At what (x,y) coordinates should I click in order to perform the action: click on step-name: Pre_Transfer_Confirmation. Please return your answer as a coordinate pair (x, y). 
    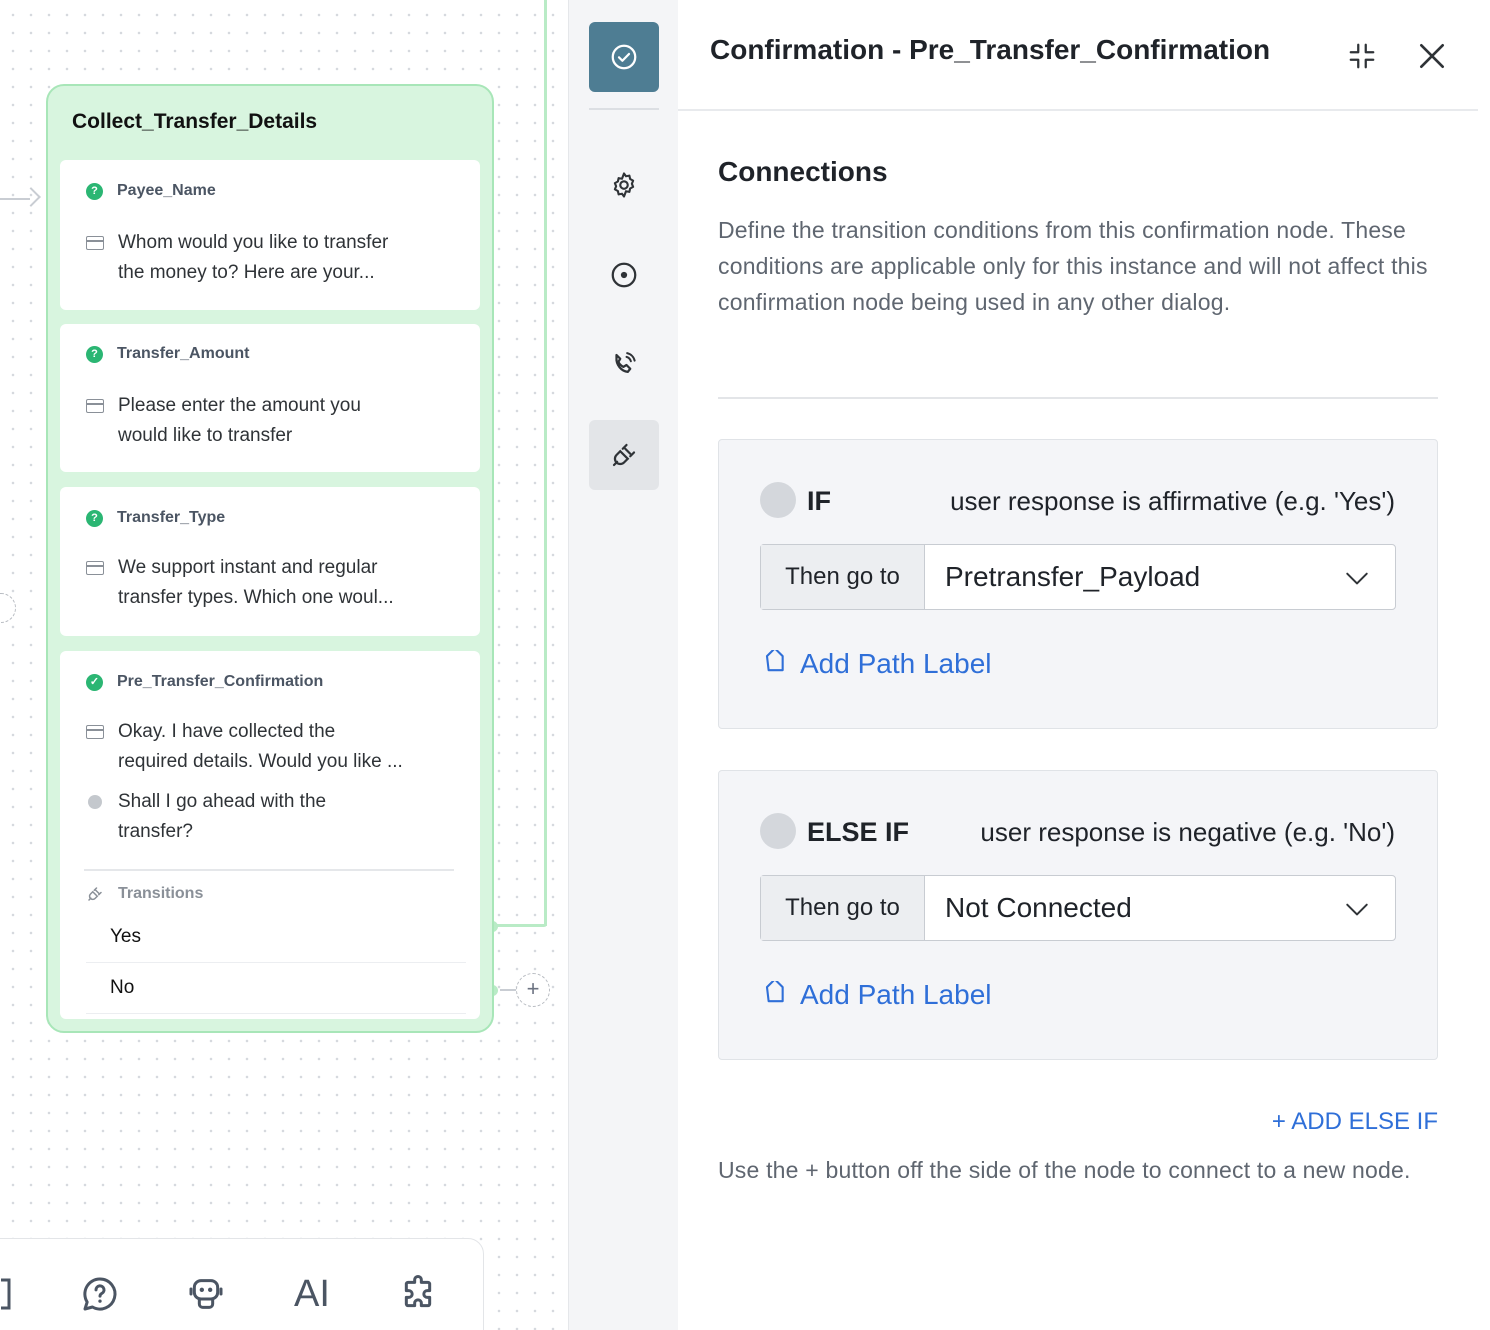
    Looking at the image, I should click on (220, 681).